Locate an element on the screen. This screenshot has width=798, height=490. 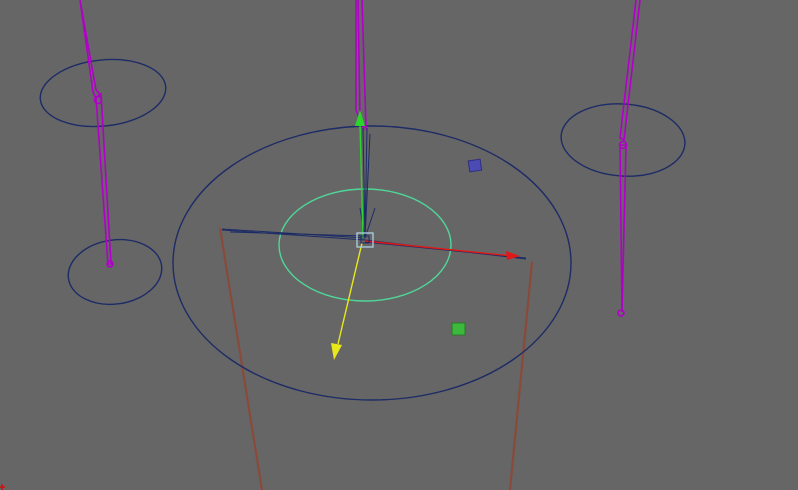
locator-green is located at coordinates (458, 329).